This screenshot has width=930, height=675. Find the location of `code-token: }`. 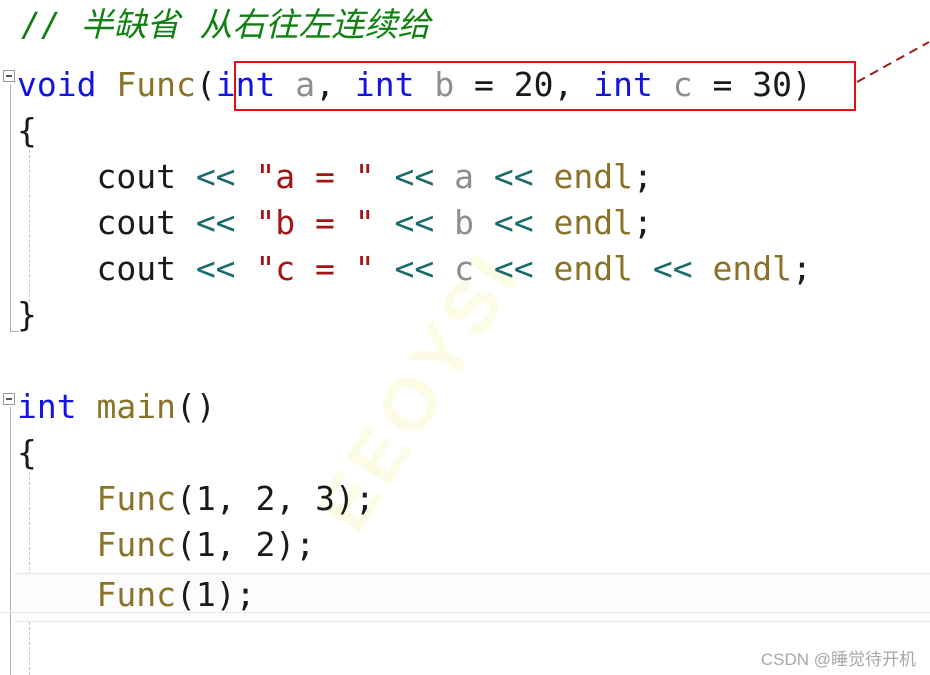

code-token: } is located at coordinates (27, 314).